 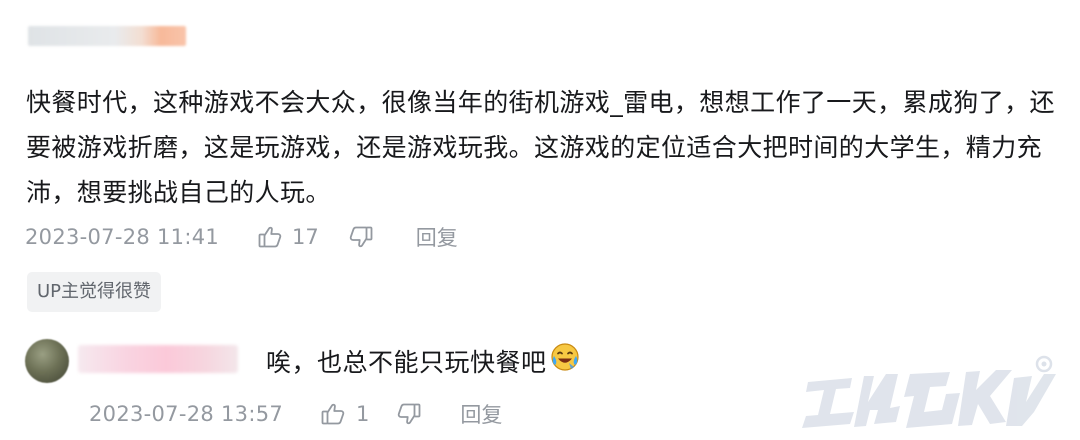 What do you see at coordinates (122, 237) in the screenshot?
I see `comment-date: 2023-07-28 11:41` at bounding box center [122, 237].